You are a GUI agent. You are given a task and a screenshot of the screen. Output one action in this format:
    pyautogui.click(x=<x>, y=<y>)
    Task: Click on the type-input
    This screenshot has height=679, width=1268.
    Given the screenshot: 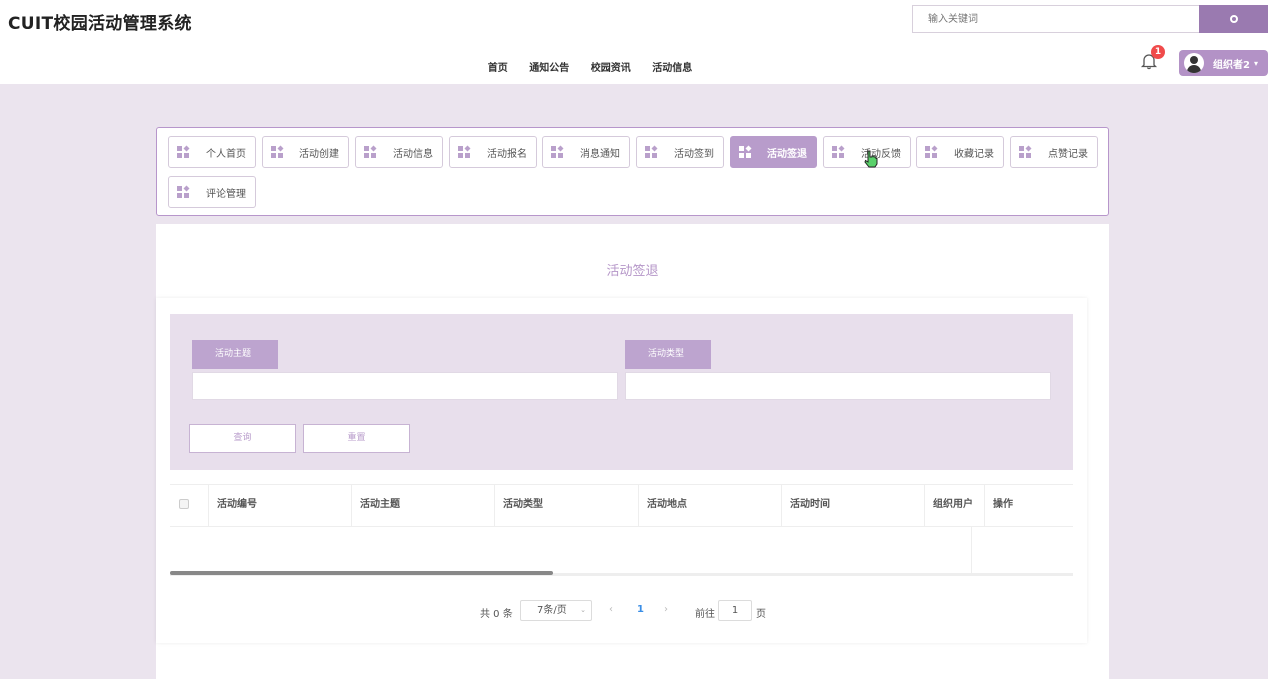 What is the action you would take?
    pyautogui.click(x=838, y=386)
    